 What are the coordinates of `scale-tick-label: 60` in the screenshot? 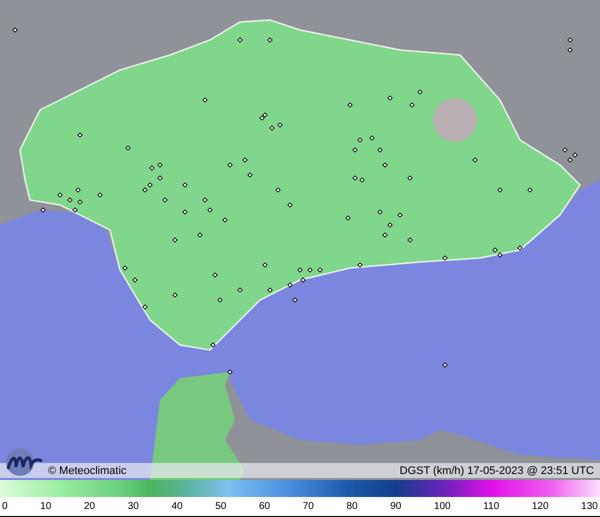 It's located at (264, 506).